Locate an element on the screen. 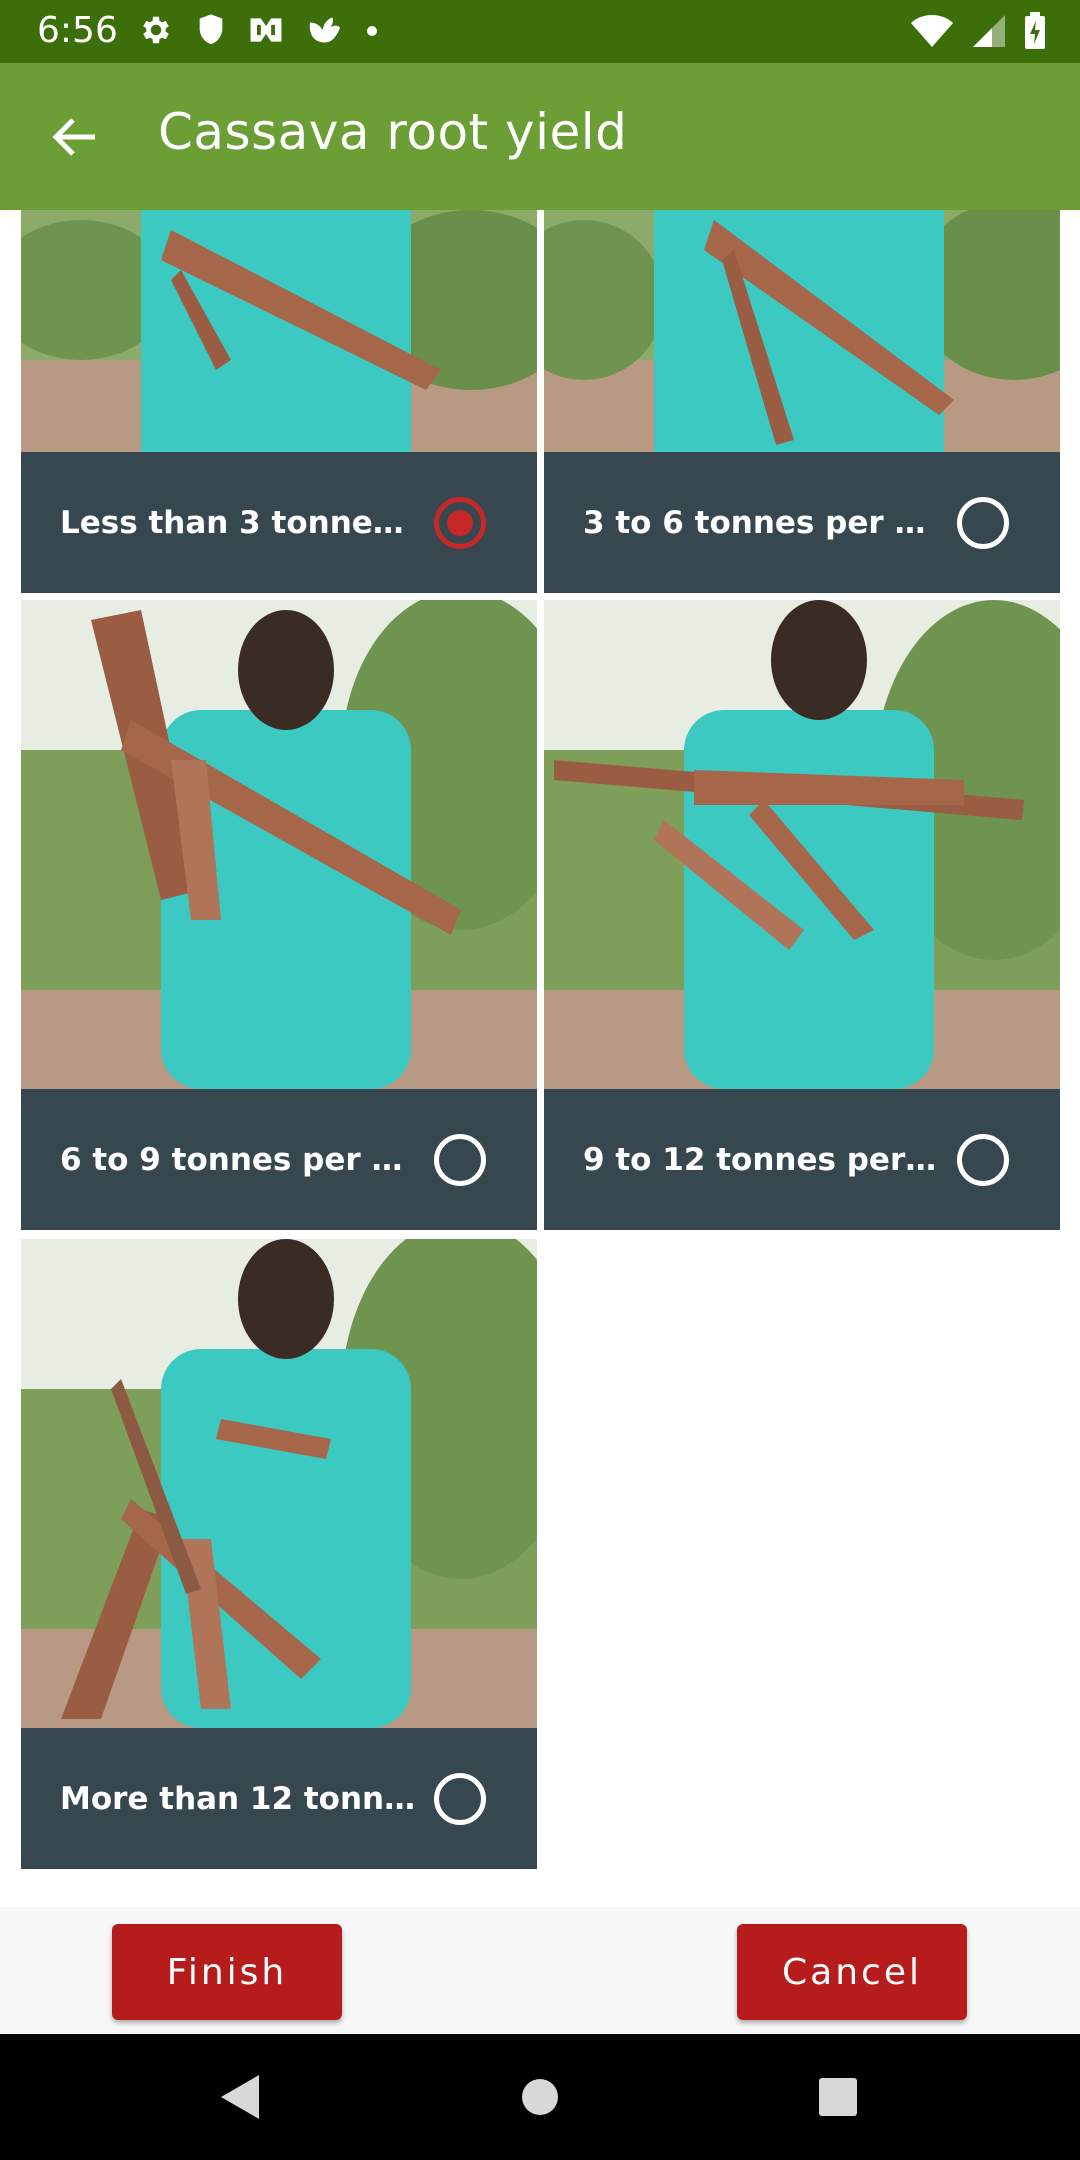 This screenshot has width=1080, height=2160. nav-recents-button is located at coordinates (838, 2097).